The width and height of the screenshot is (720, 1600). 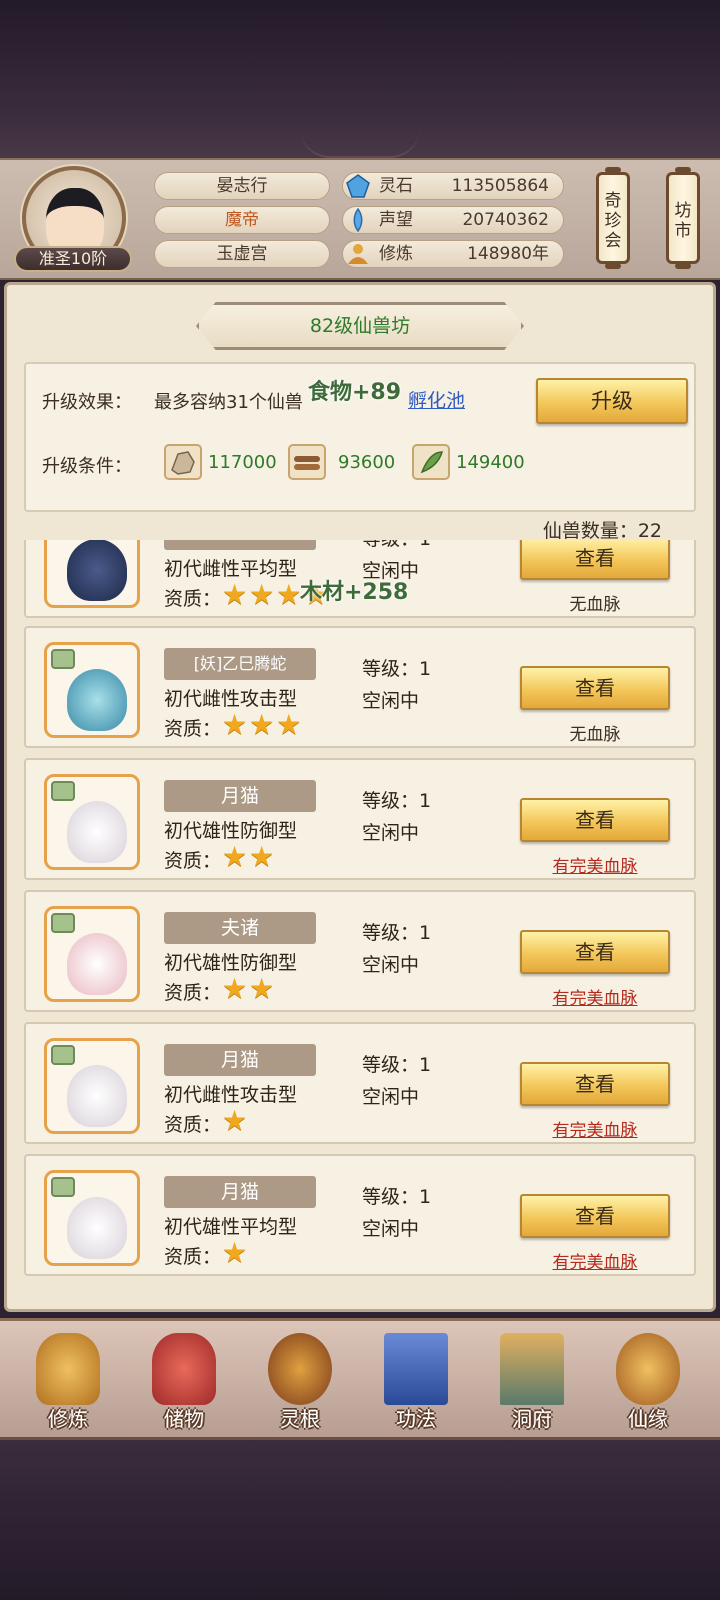 What do you see at coordinates (683, 218) in the screenshot?
I see `market-button: 坊市` at bounding box center [683, 218].